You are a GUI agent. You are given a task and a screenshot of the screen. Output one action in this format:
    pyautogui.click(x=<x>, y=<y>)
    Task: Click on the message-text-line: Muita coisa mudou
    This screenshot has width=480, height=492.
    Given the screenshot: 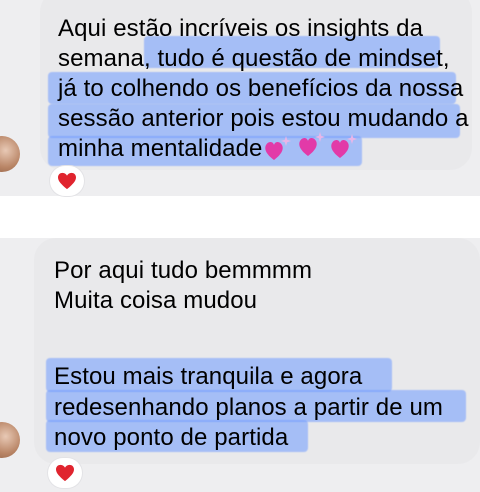 What is the action you would take?
    pyautogui.click(x=156, y=300)
    